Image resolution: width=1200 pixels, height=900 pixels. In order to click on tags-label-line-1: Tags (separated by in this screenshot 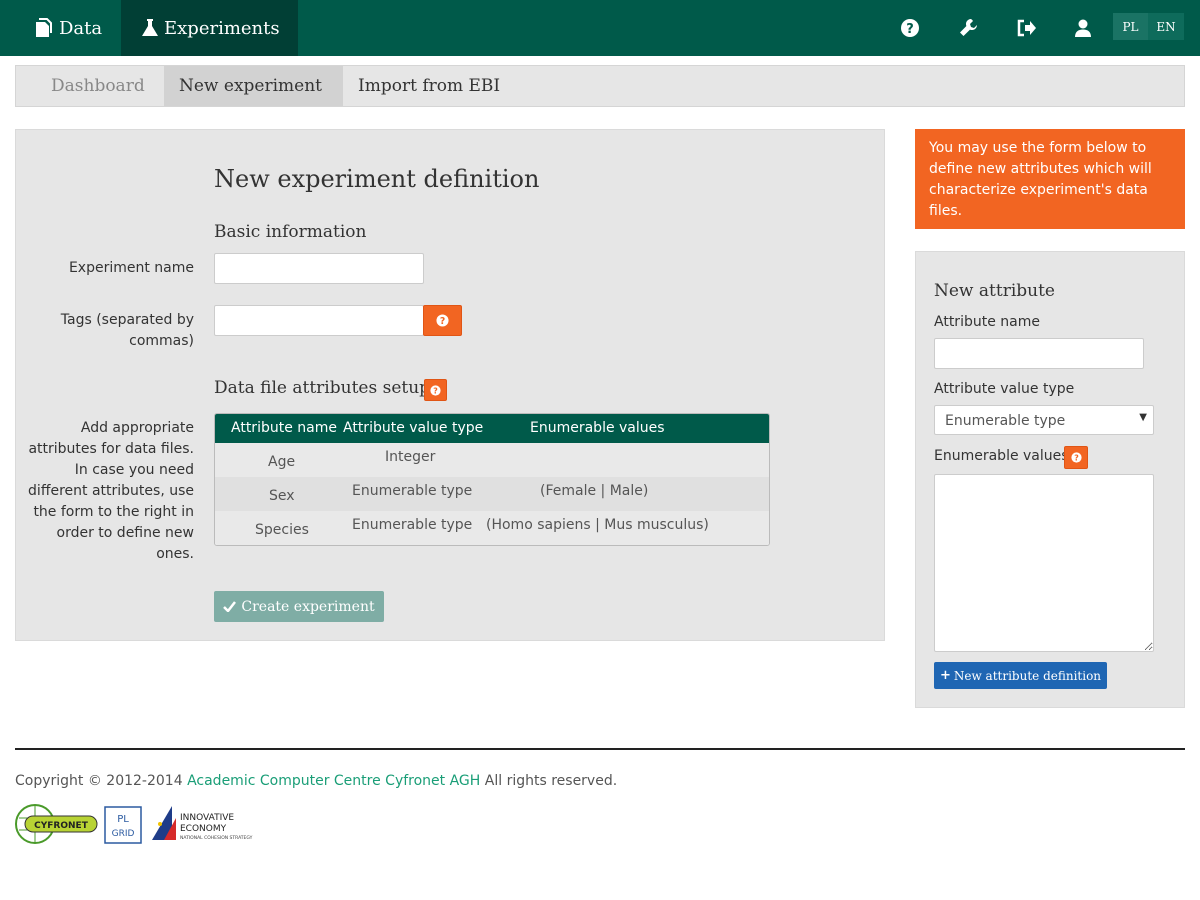, I will do `click(127, 320)`.